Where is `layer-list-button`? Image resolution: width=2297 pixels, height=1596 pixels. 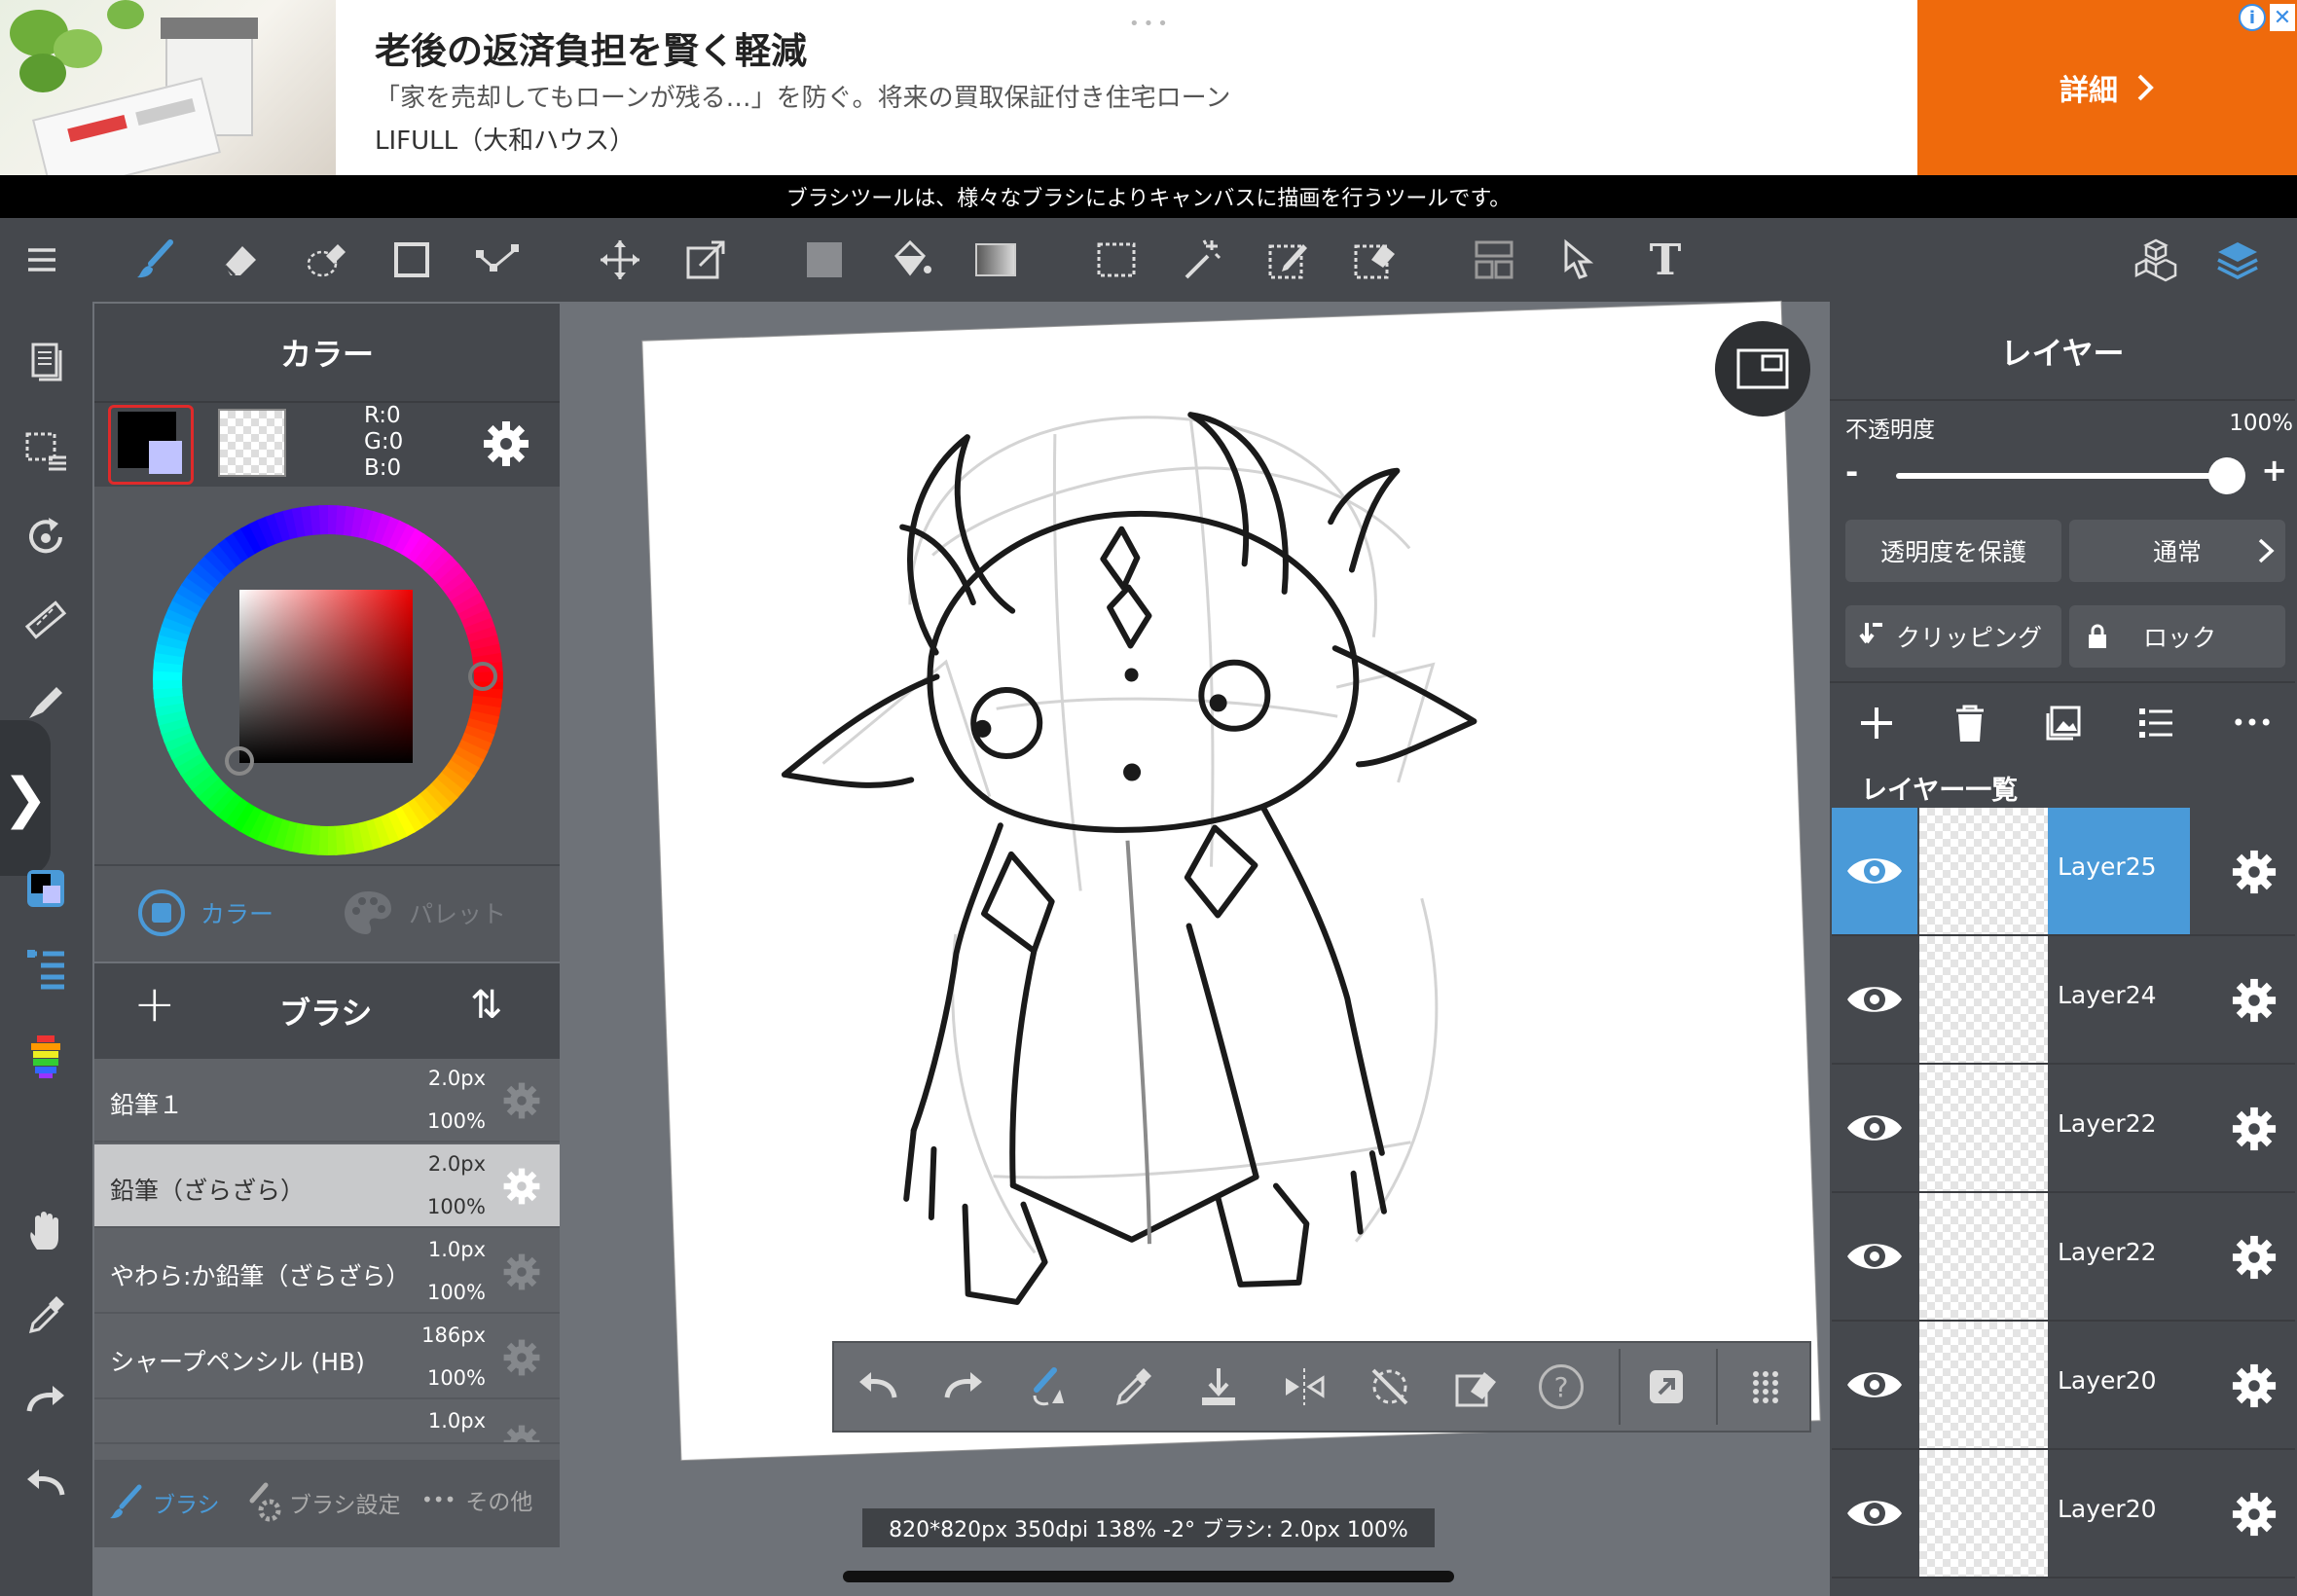
layer-list-button is located at coordinates (2157, 723).